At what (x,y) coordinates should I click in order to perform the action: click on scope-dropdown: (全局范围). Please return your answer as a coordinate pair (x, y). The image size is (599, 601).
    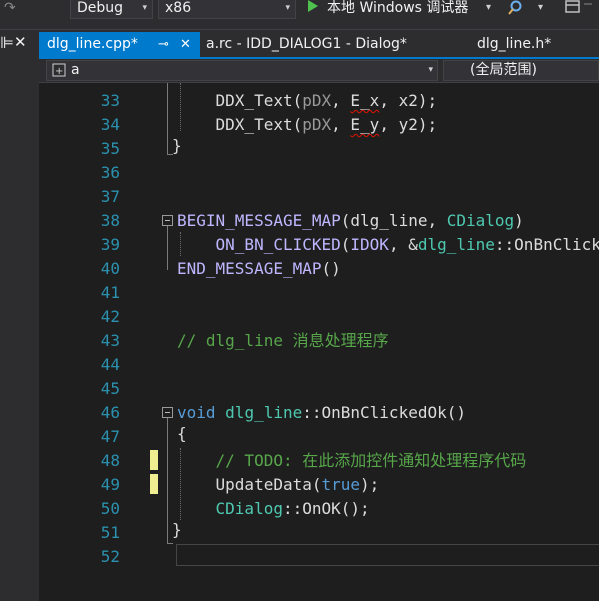
    Looking at the image, I should click on (521, 70).